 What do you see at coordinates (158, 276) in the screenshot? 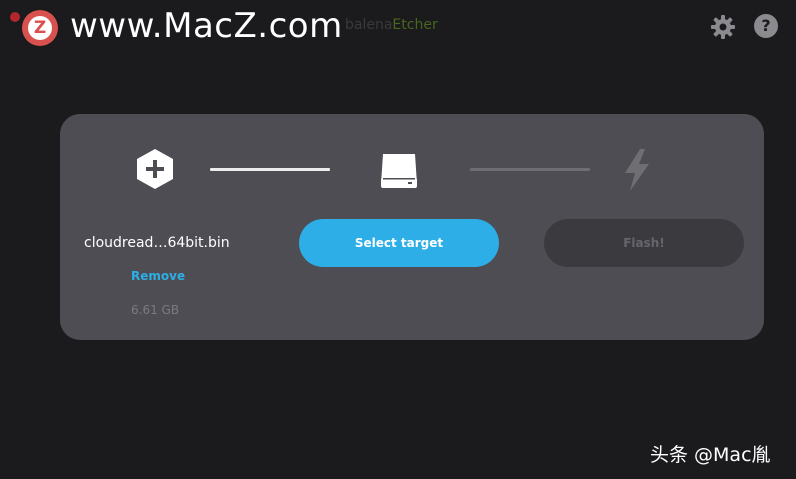
I see `remove-image-link: Remove` at bounding box center [158, 276].